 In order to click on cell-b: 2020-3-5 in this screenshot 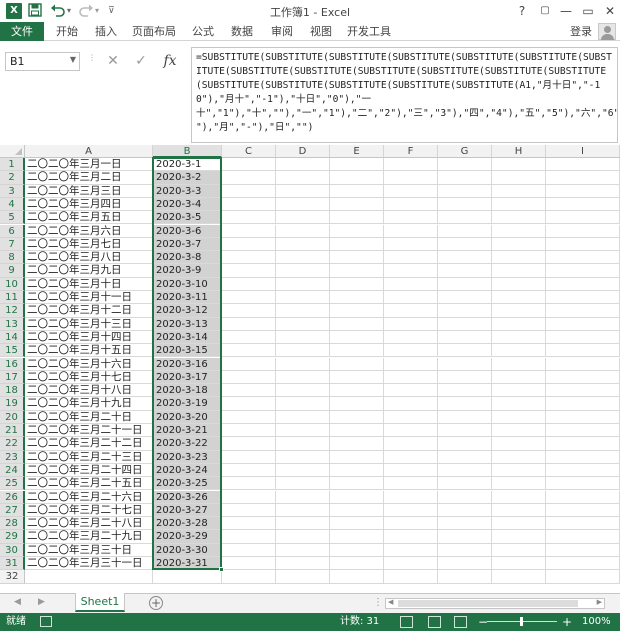, I will do `click(187, 218)`.